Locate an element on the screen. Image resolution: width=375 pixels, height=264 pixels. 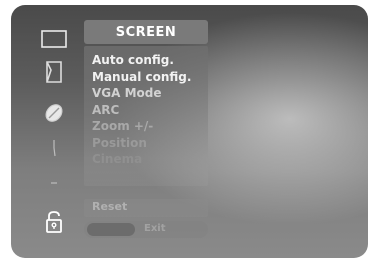
footer-knob is located at coordinates (111, 229).